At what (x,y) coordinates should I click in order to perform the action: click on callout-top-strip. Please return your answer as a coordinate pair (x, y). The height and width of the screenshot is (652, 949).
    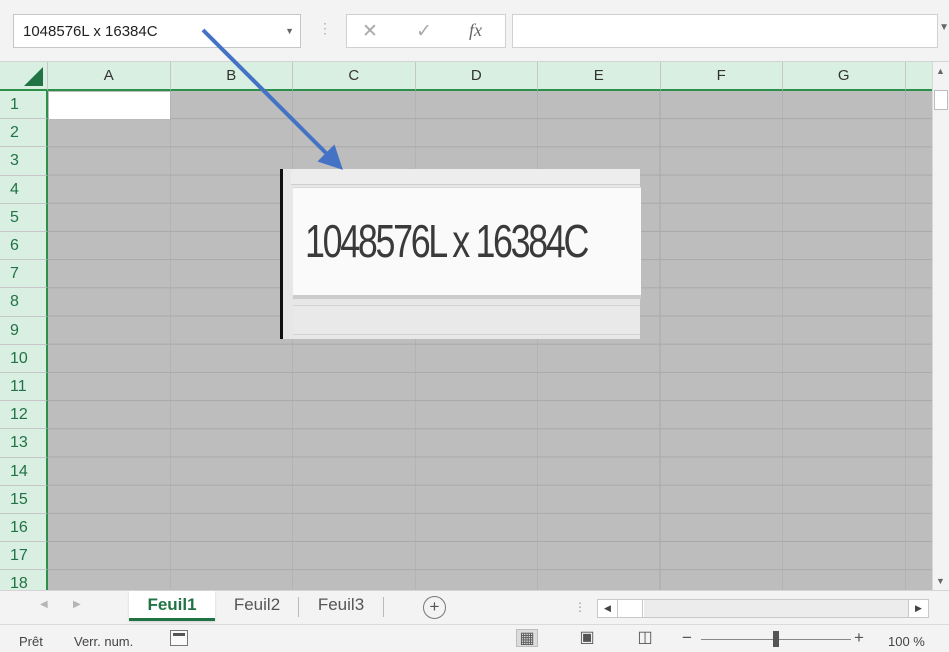
    Looking at the image, I should click on (465, 177).